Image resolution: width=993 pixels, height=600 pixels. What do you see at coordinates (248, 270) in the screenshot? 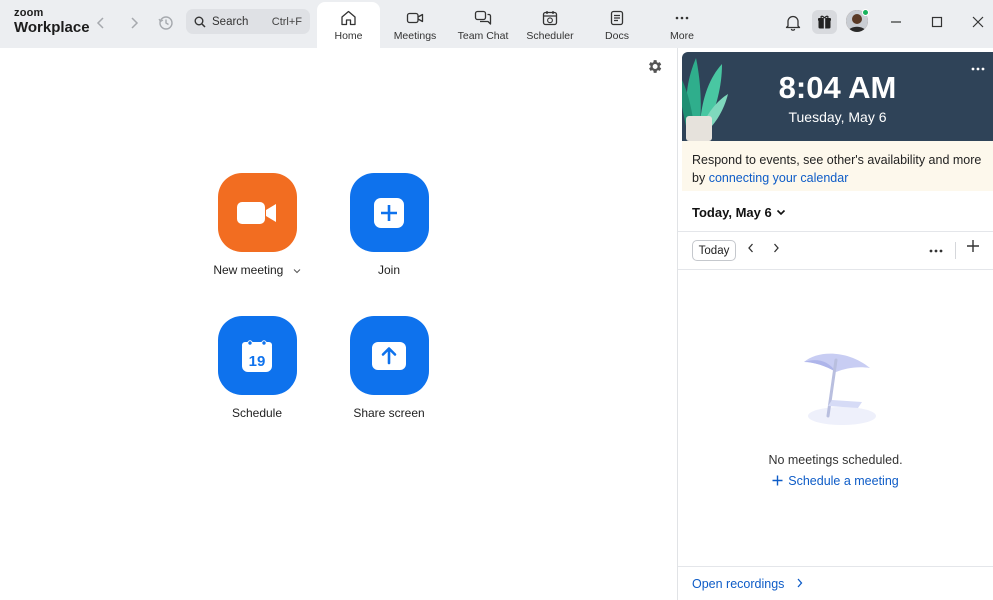
I see `new-meeting-label: New meeting` at bounding box center [248, 270].